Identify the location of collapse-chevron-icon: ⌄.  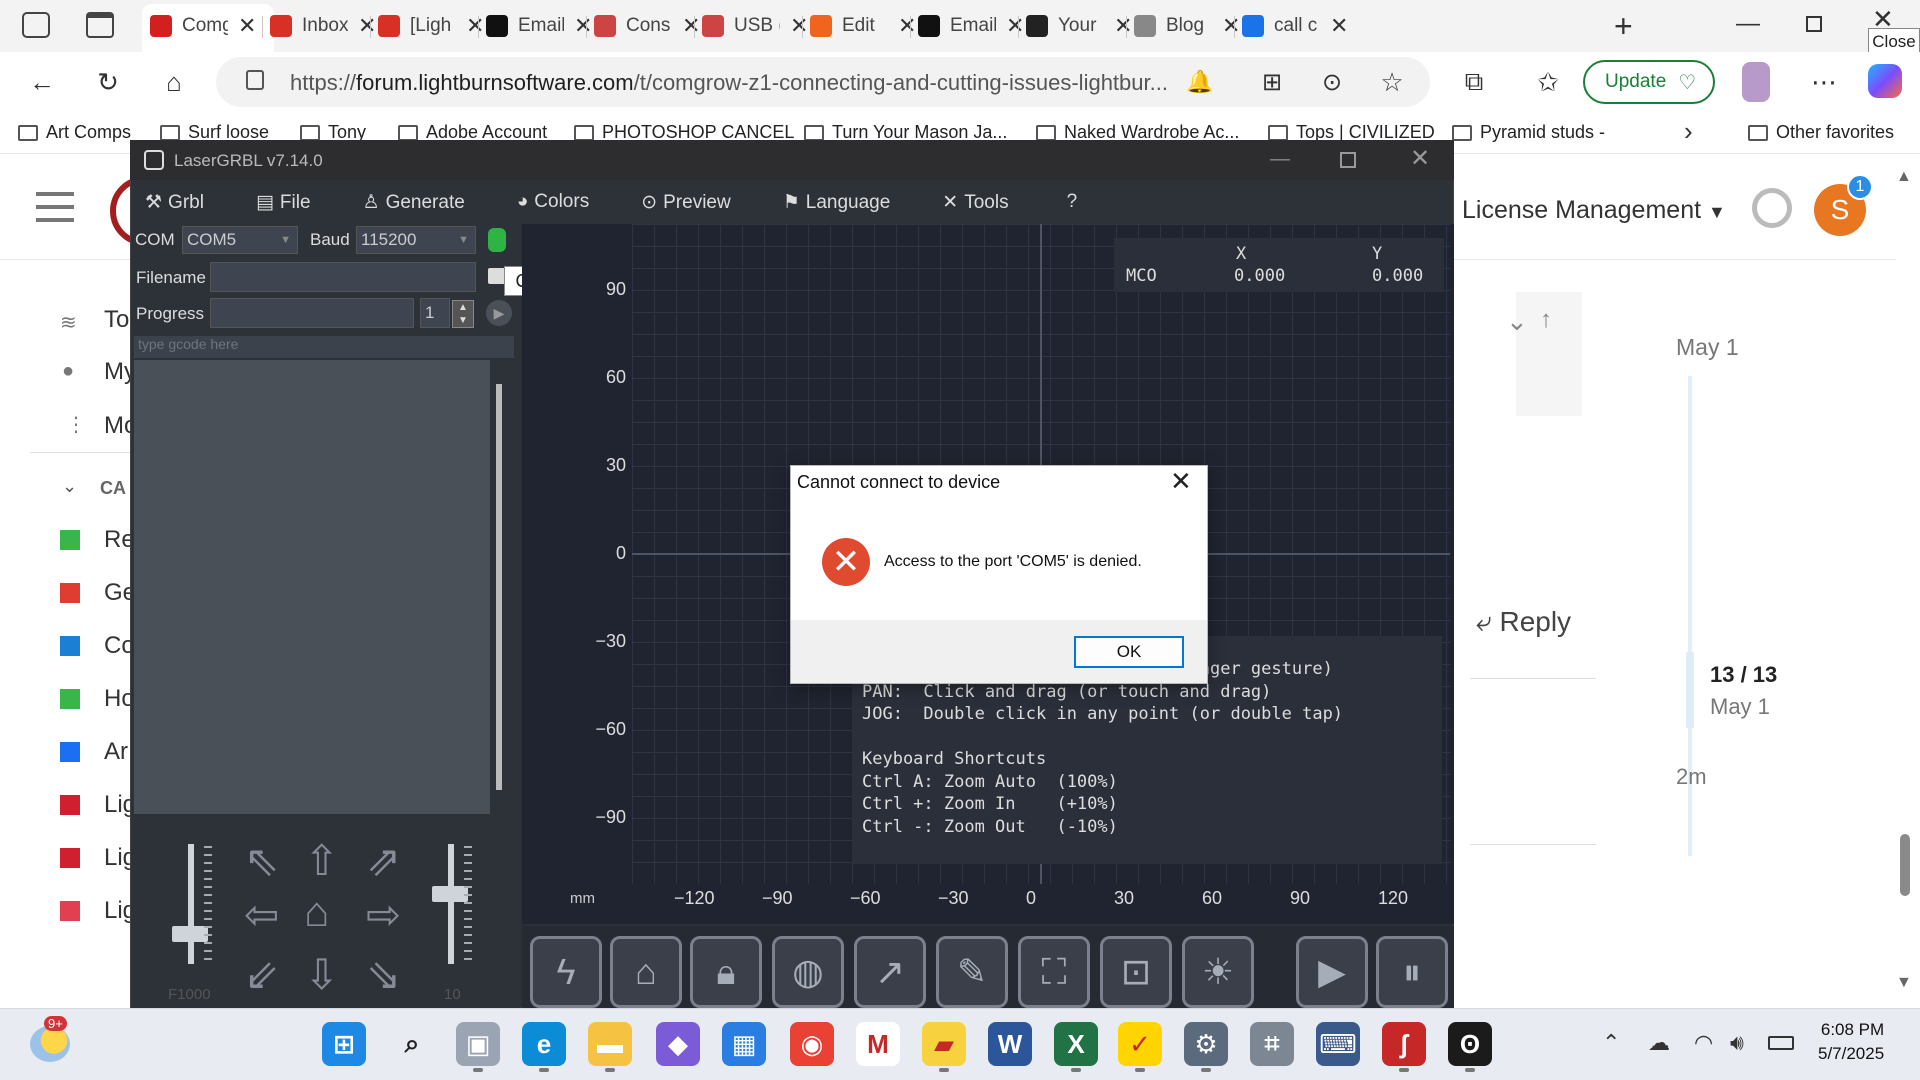
(1517, 321).